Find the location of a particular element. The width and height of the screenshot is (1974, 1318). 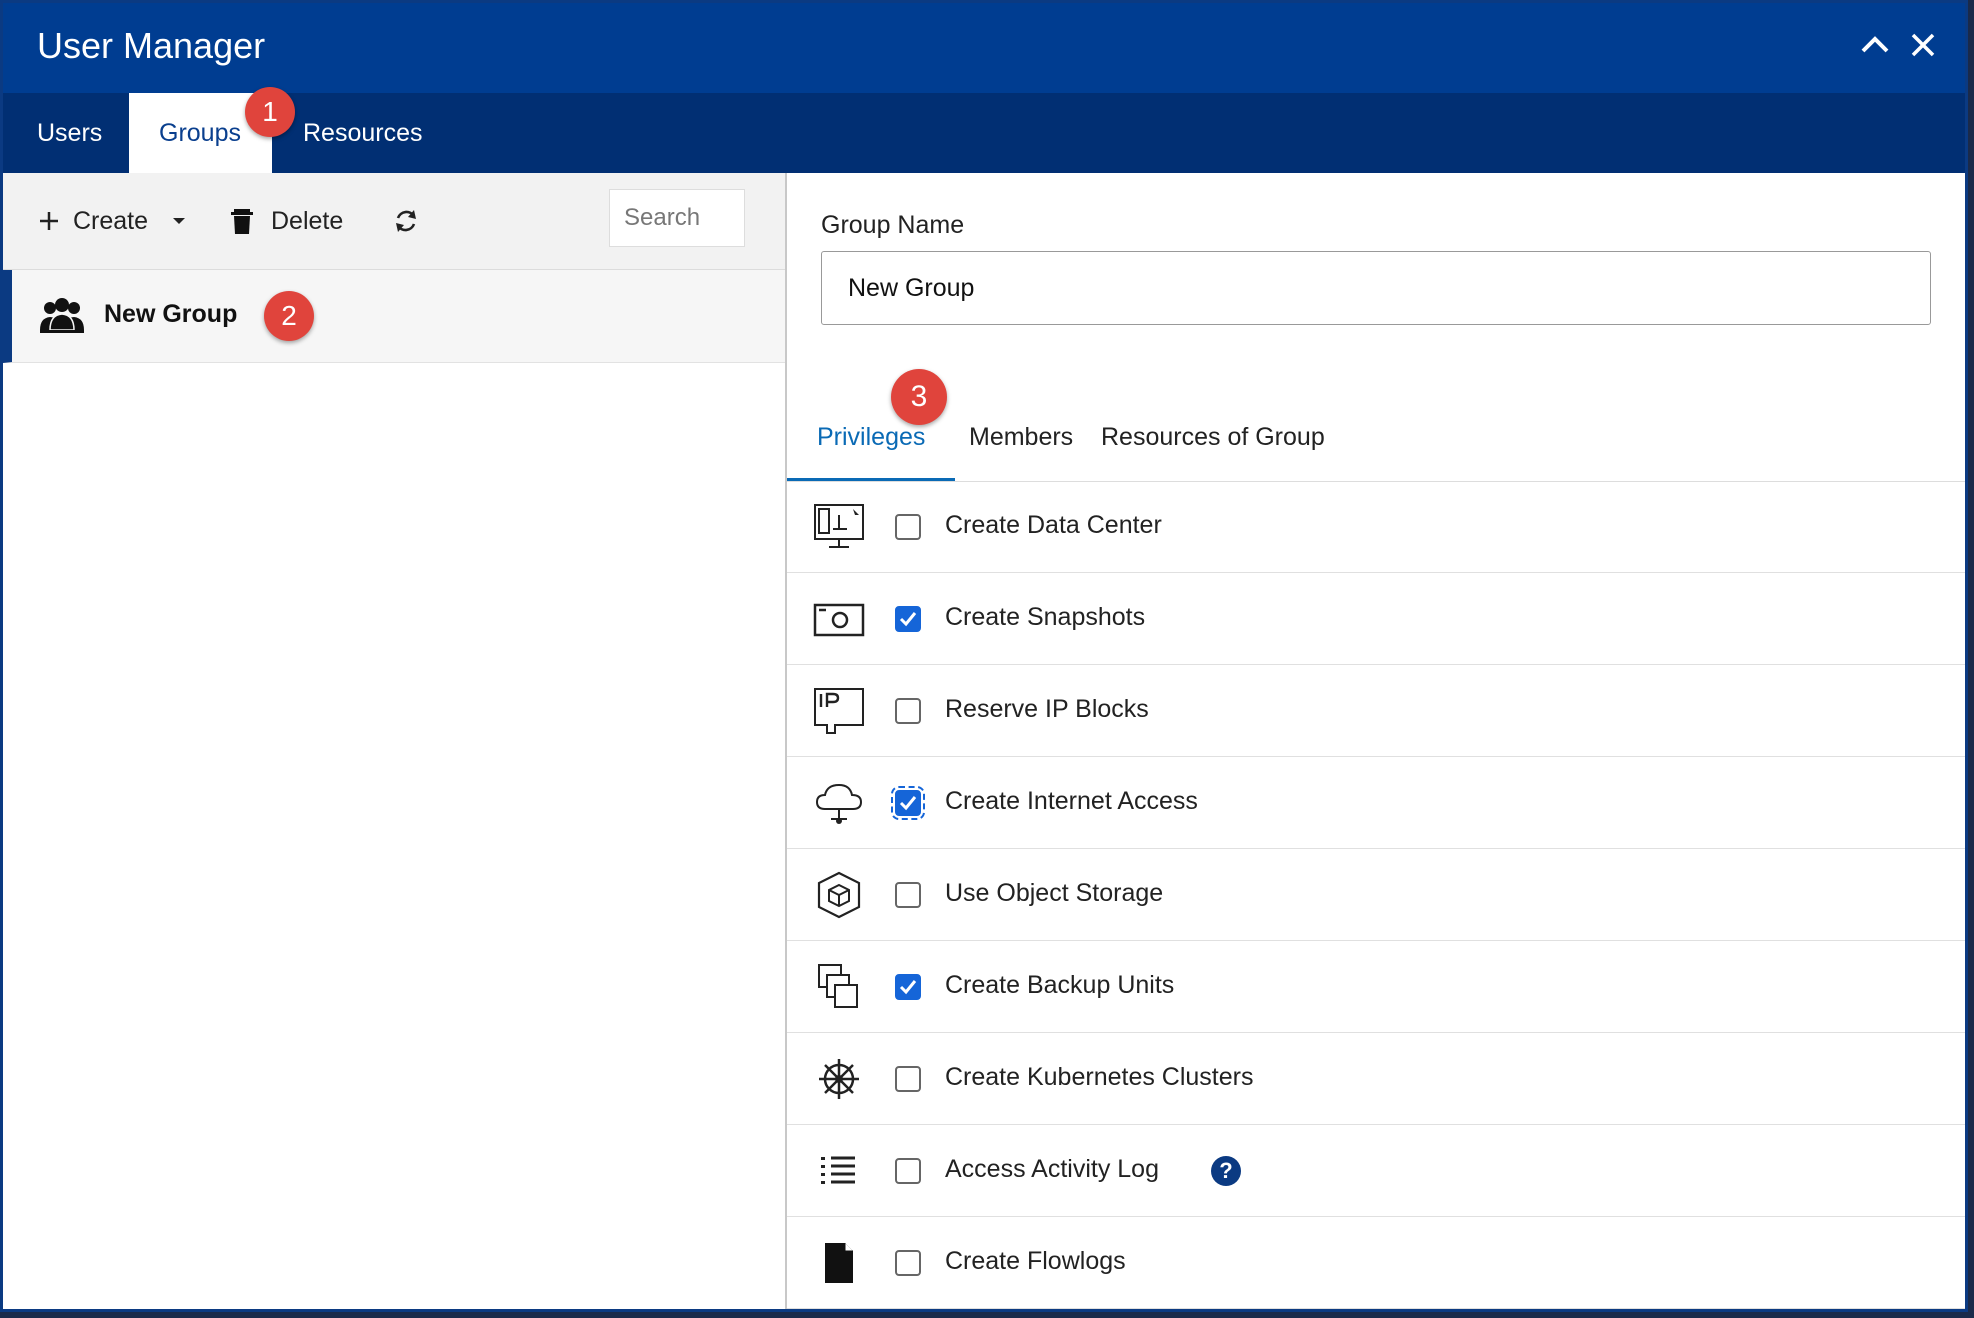

privilege-row: Create Snapshots is located at coordinates (1376, 619).